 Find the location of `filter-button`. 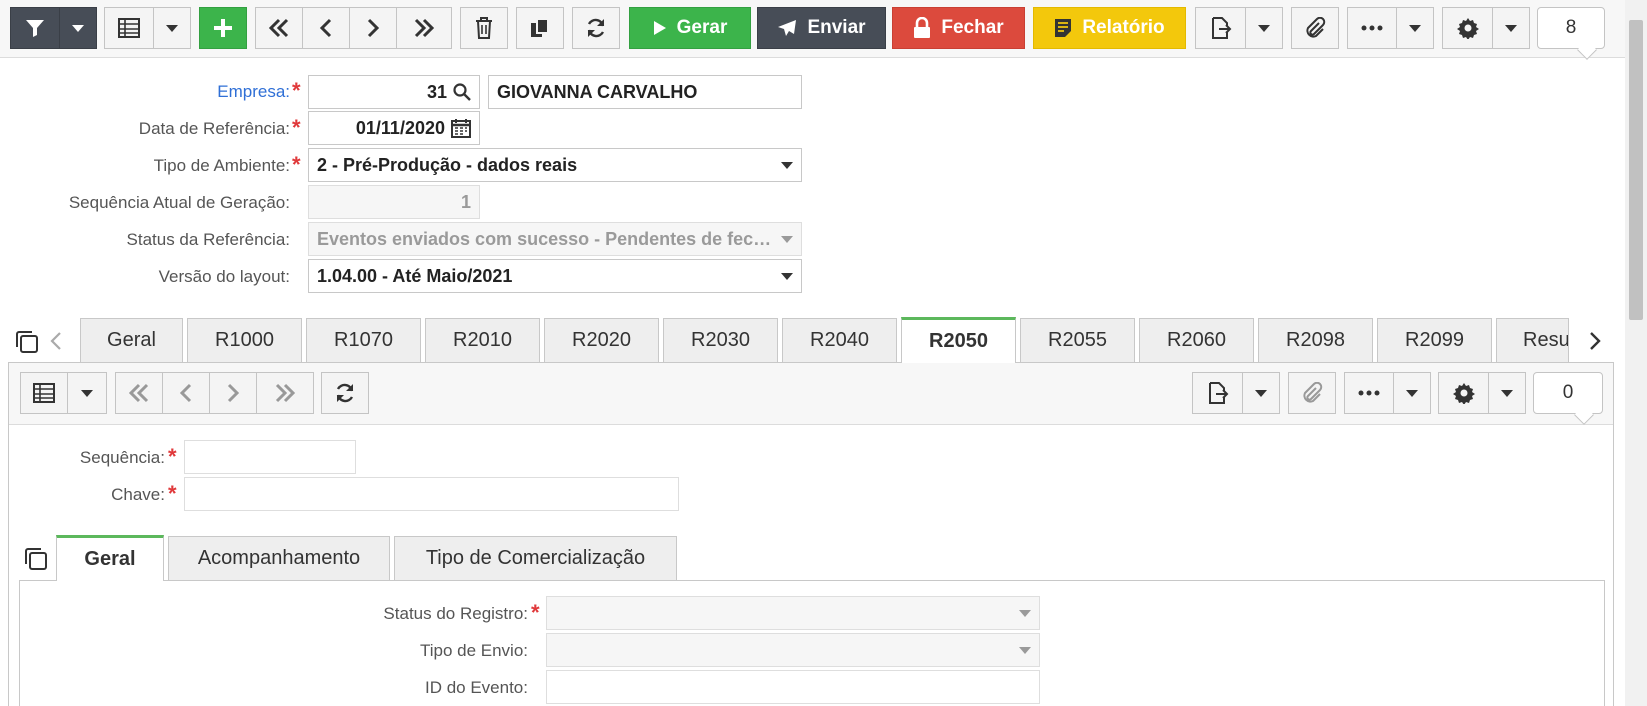

filter-button is located at coordinates (35, 28).